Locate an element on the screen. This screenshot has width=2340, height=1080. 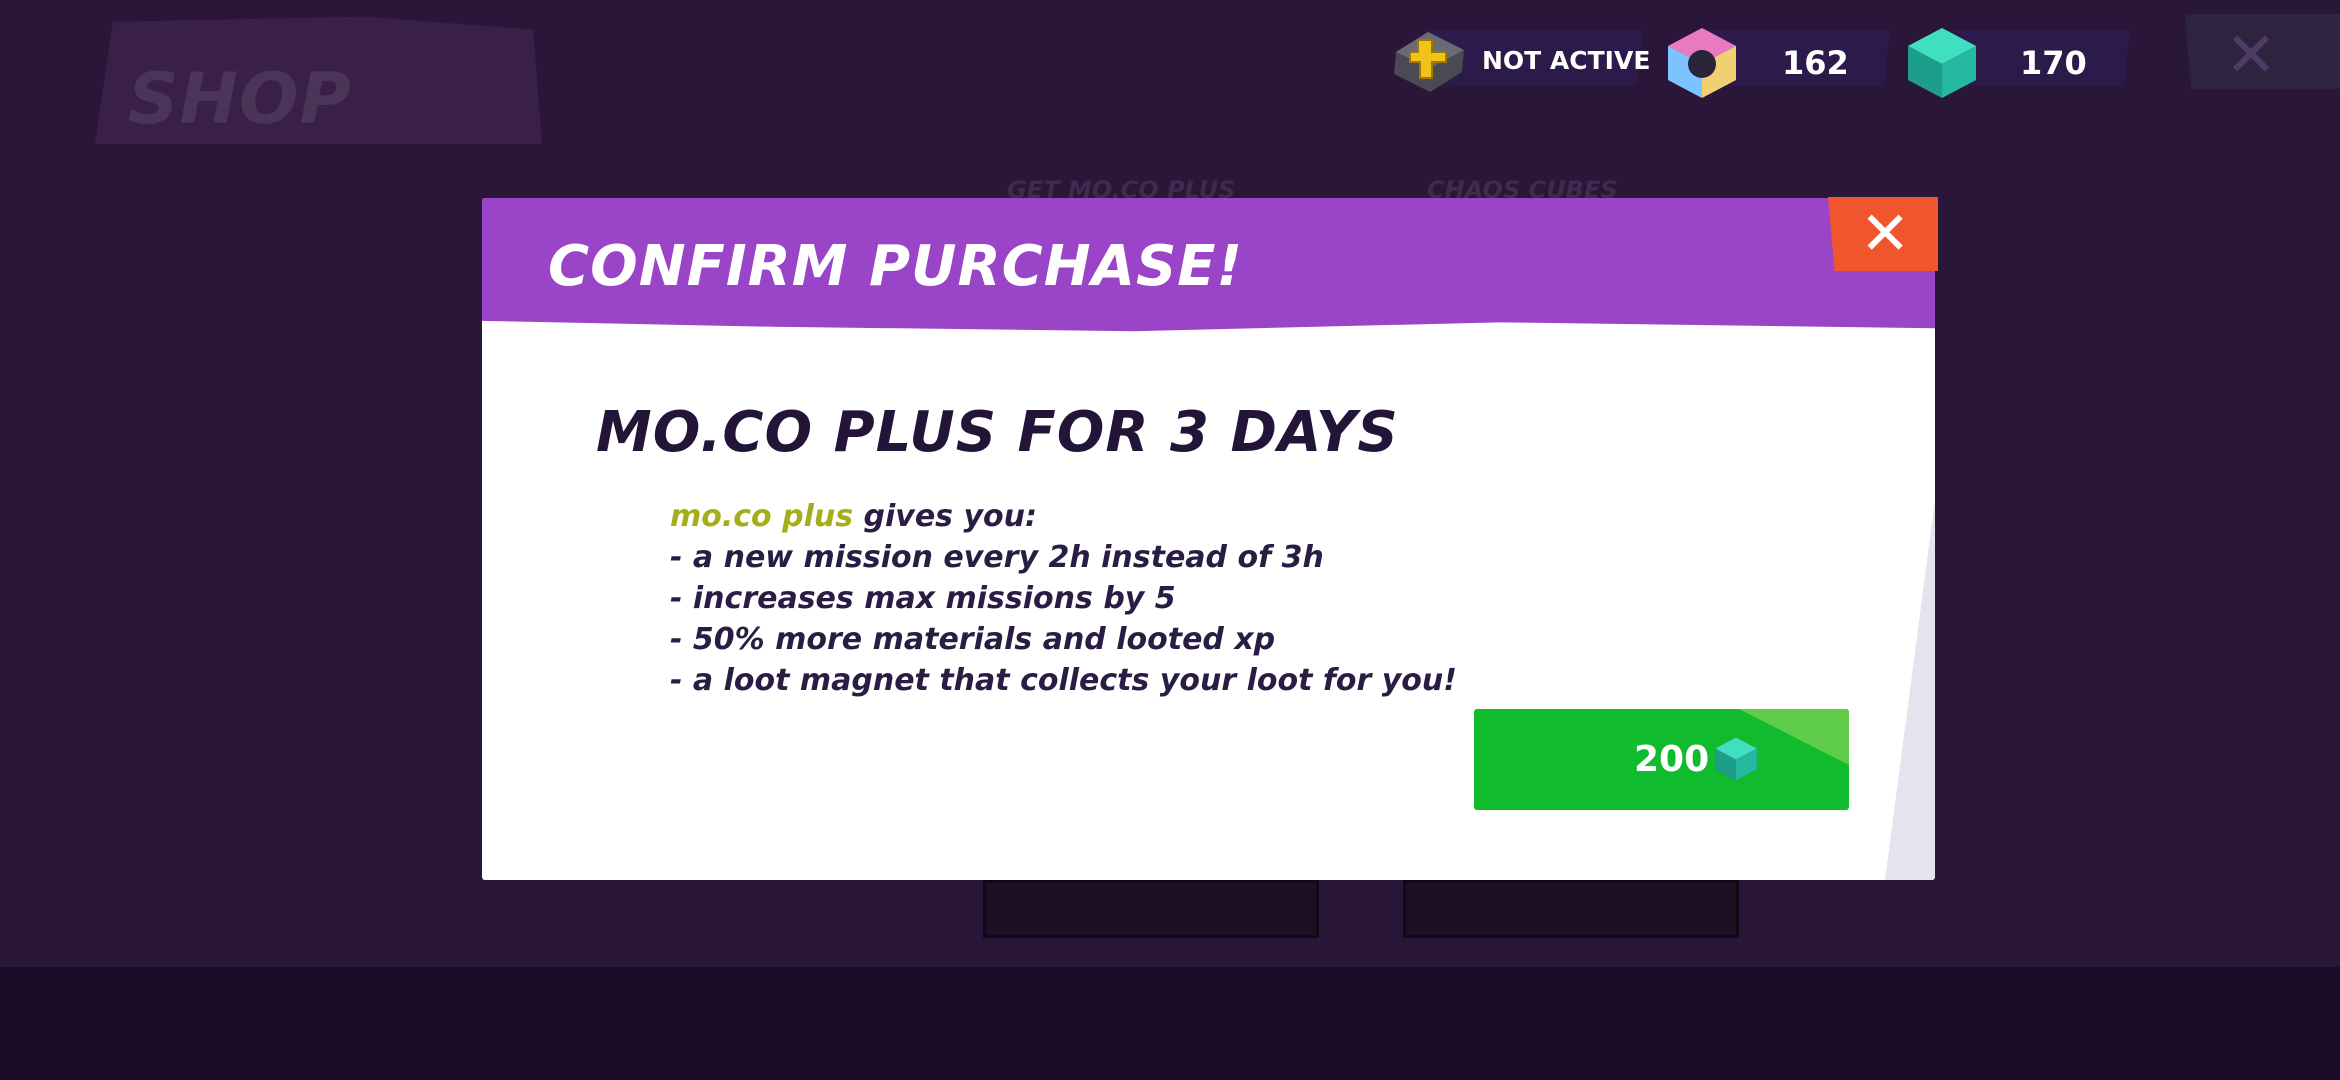
chaos-cubes-count: 162 is located at coordinates (1815, 63).